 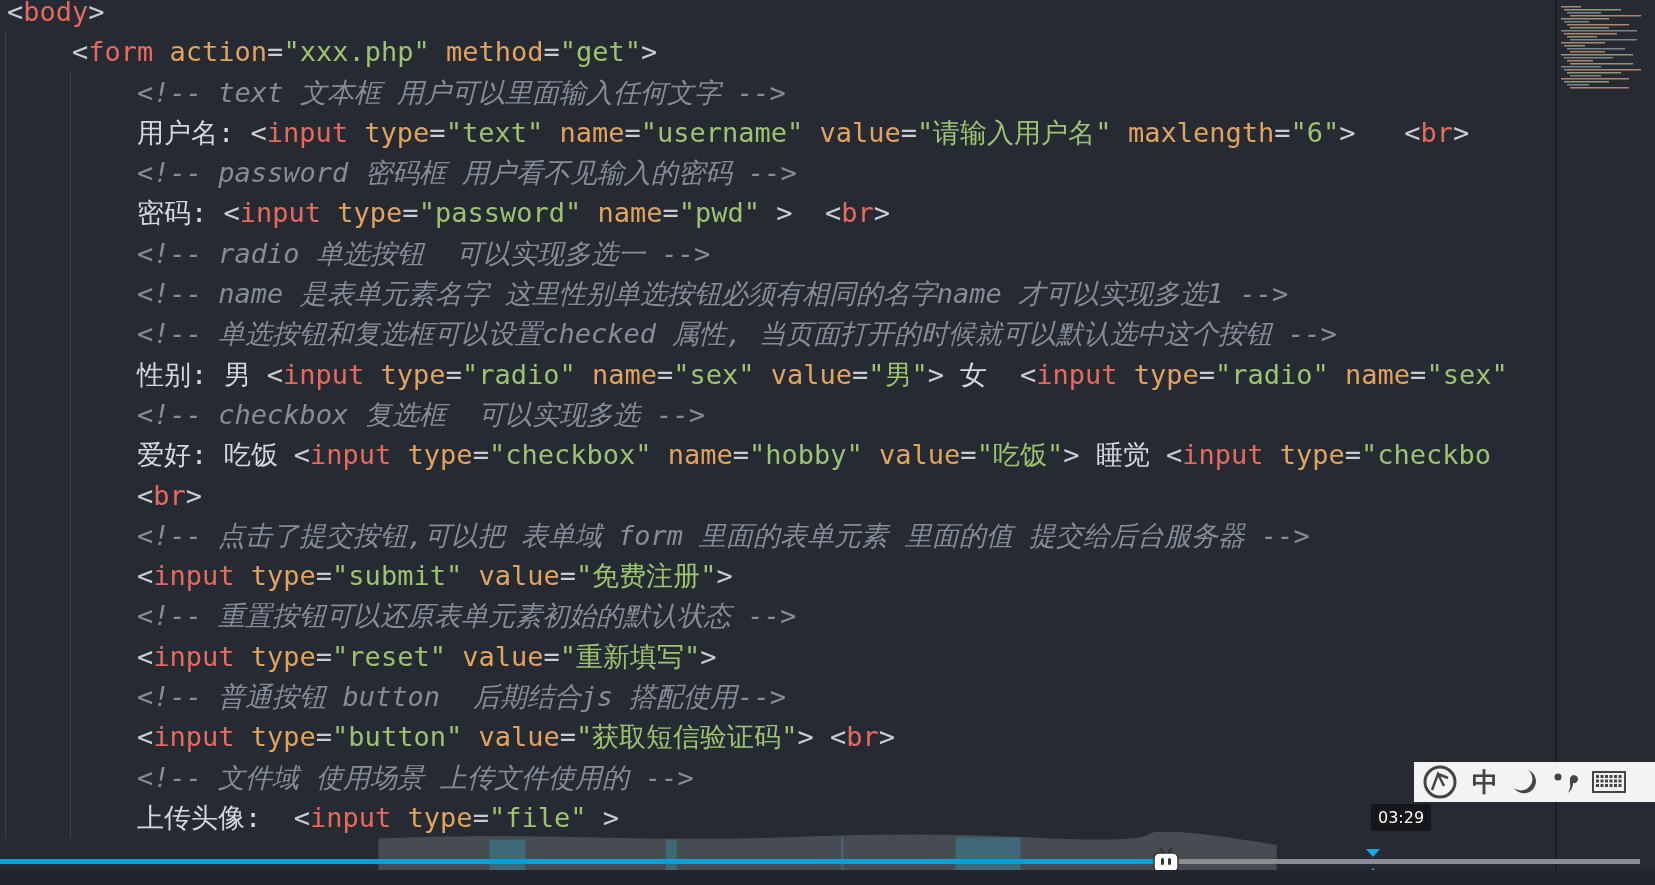 What do you see at coordinates (365, 52) in the screenshot?
I see `code-line: <form action="xxx.php" method="get">` at bounding box center [365, 52].